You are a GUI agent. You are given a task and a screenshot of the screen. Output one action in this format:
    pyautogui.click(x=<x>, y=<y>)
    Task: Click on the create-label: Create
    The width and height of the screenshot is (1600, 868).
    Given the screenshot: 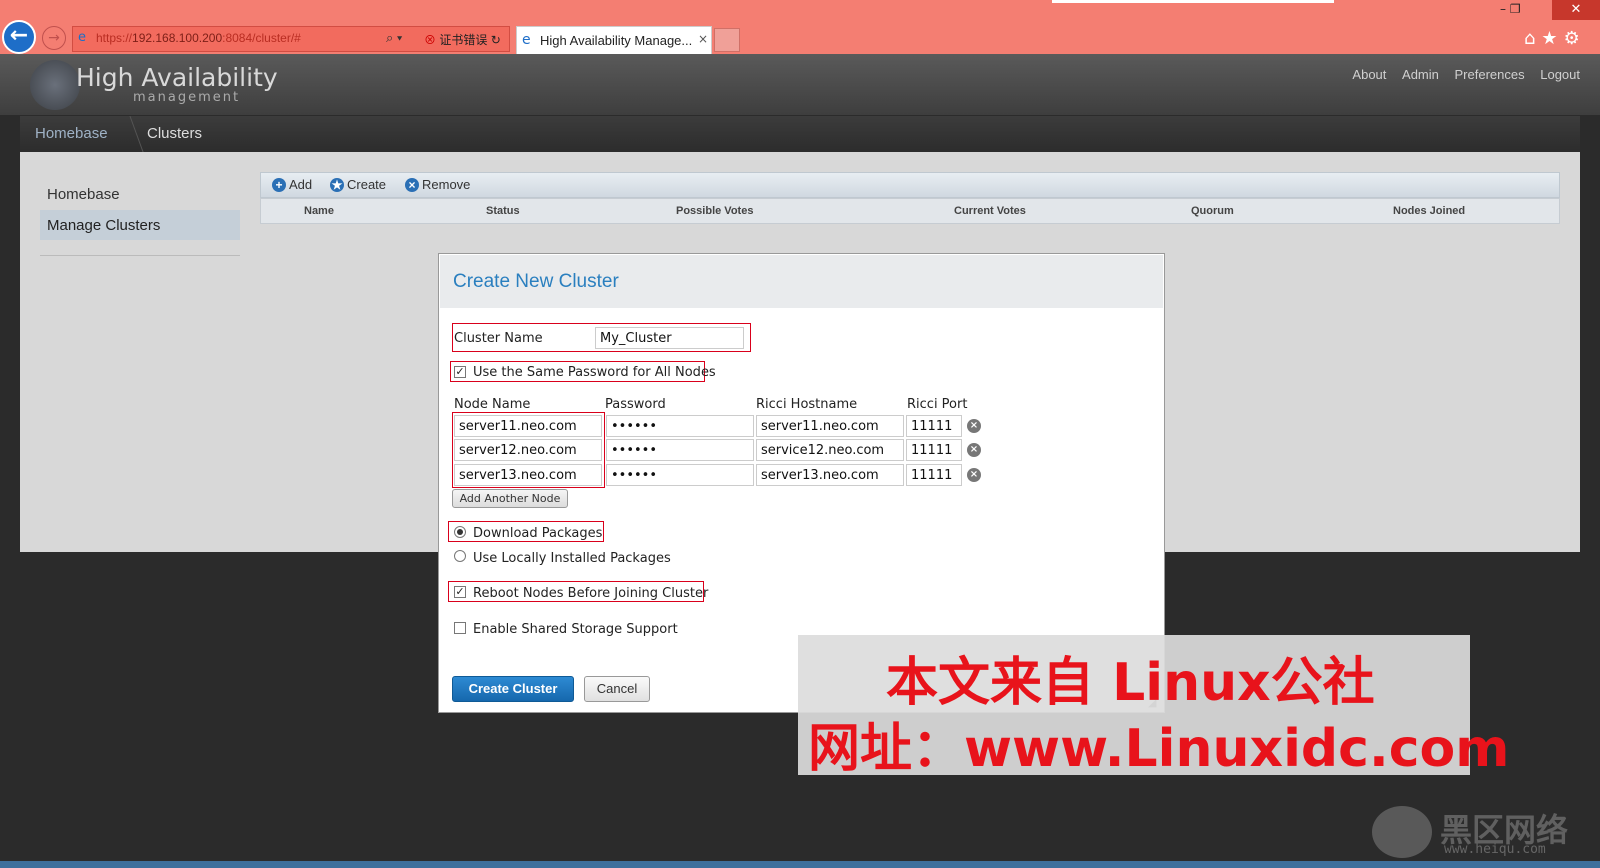 What is the action you would take?
    pyautogui.click(x=367, y=184)
    